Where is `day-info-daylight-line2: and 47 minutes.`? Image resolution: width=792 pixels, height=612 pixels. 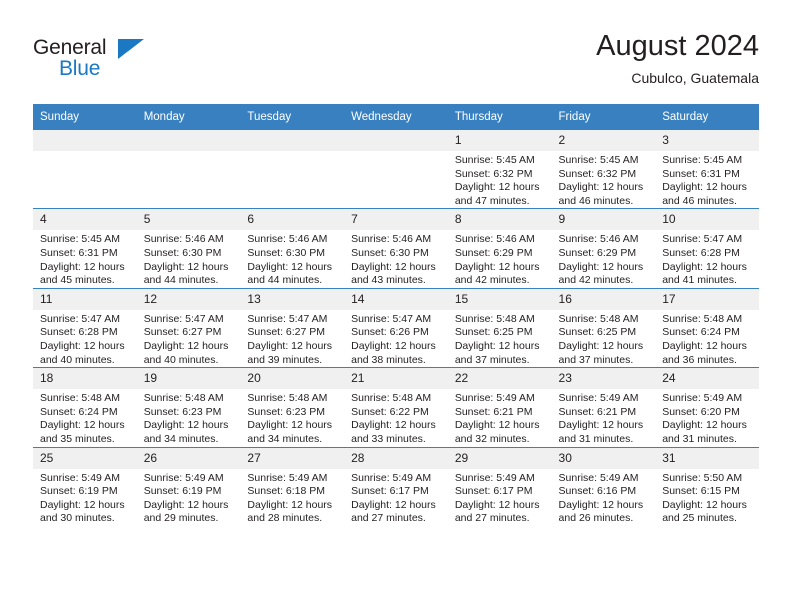 day-info-daylight-line2: and 47 minutes. is located at coordinates (492, 200).